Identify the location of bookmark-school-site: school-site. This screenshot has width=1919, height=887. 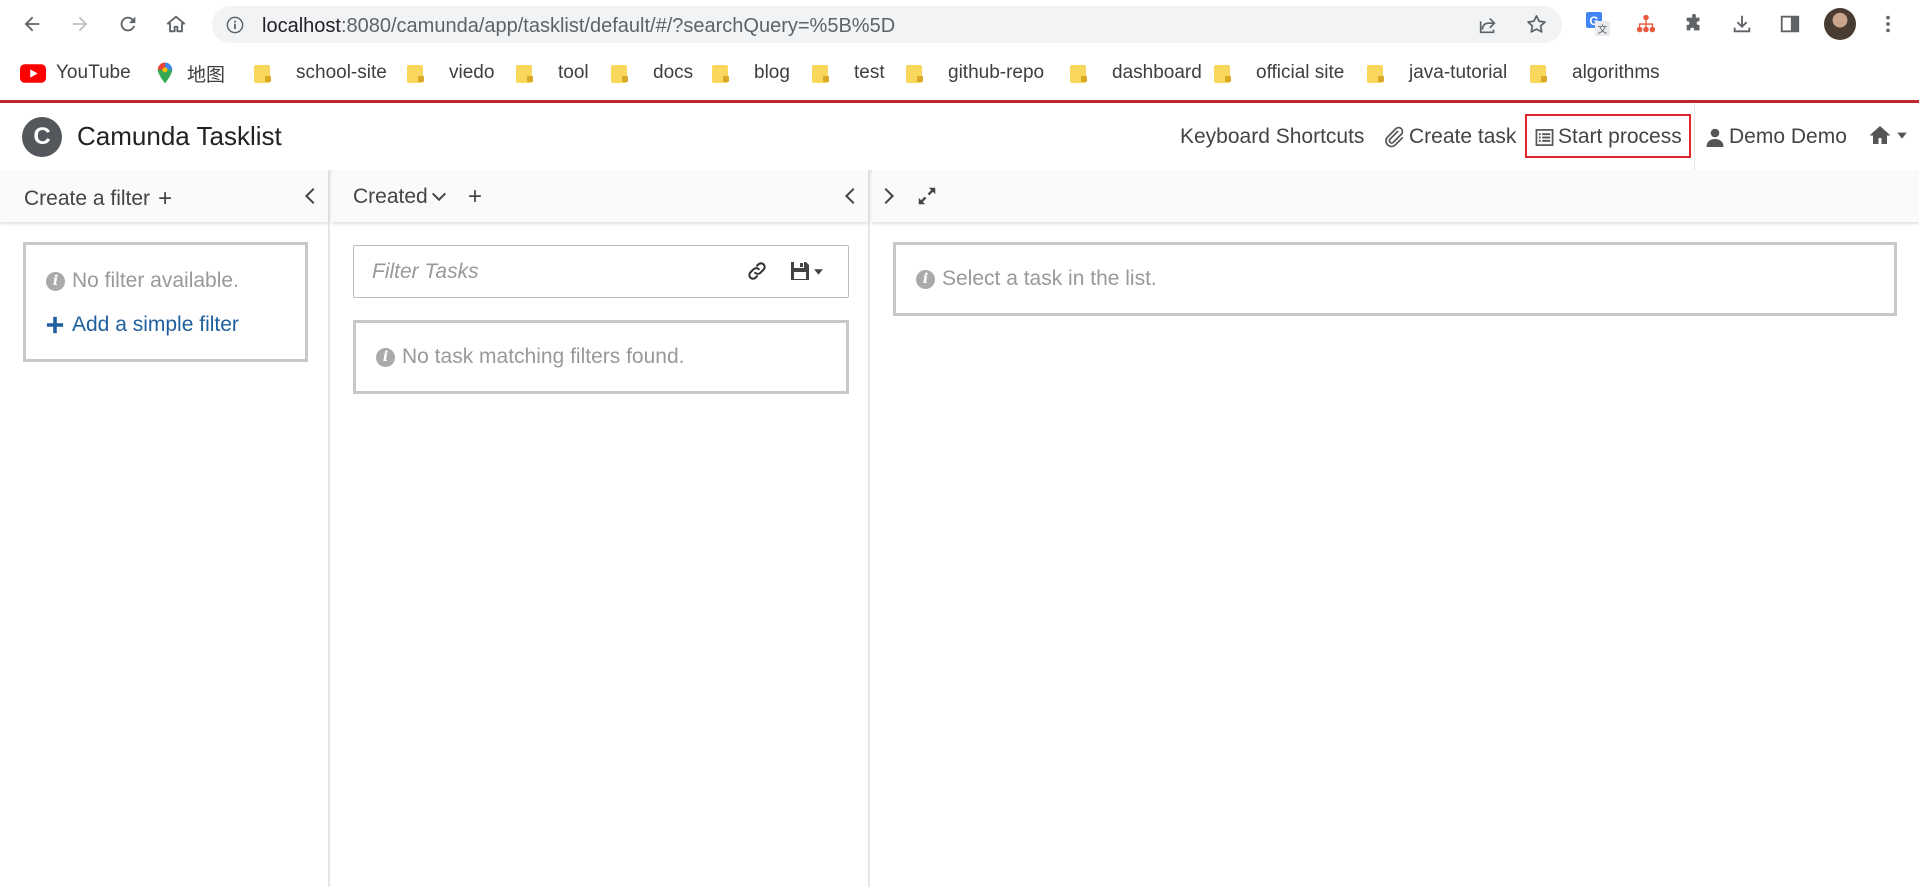
(320, 73).